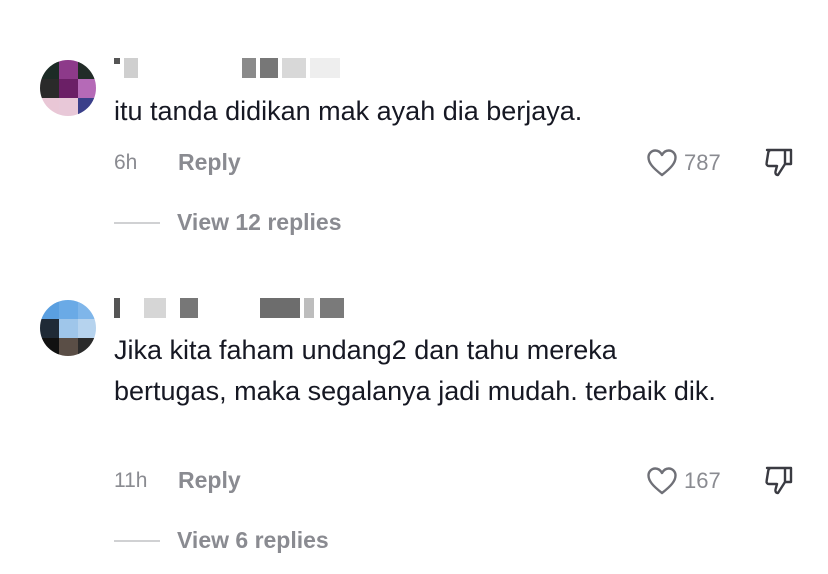 This screenshot has width=828, height=574. Describe the element at coordinates (126, 162) in the screenshot. I see `comment-timestamp: 6h` at that location.